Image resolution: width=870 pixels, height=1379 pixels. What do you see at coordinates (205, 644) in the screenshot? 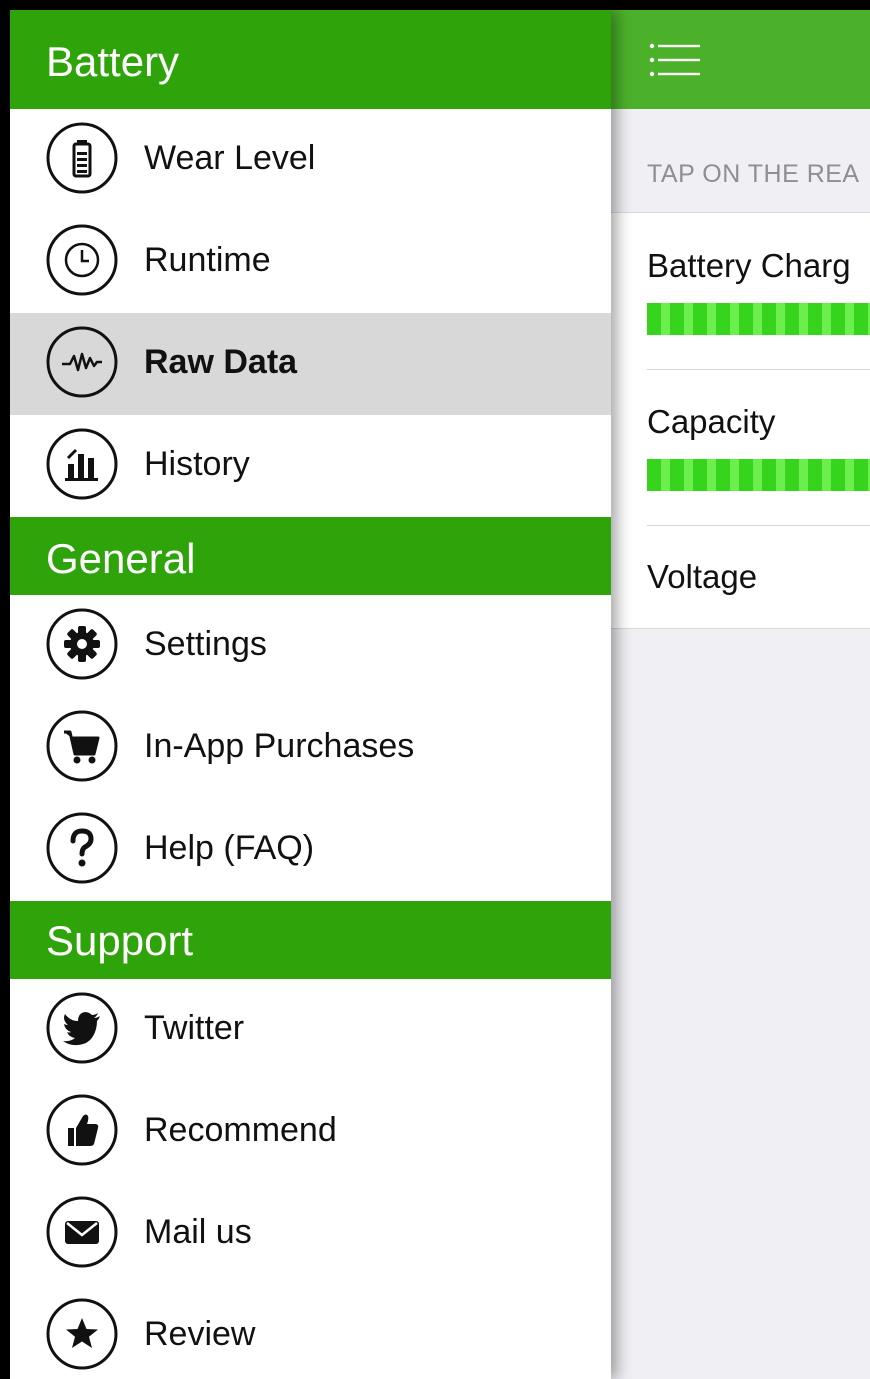
I see `menu-item-label: Settings` at bounding box center [205, 644].